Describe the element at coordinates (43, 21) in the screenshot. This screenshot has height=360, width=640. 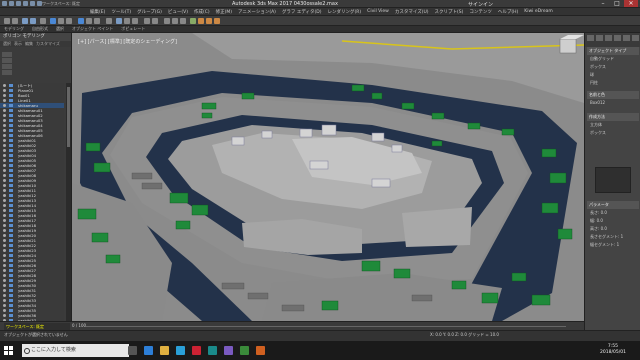
I see `selection-filter-icon` at that location.